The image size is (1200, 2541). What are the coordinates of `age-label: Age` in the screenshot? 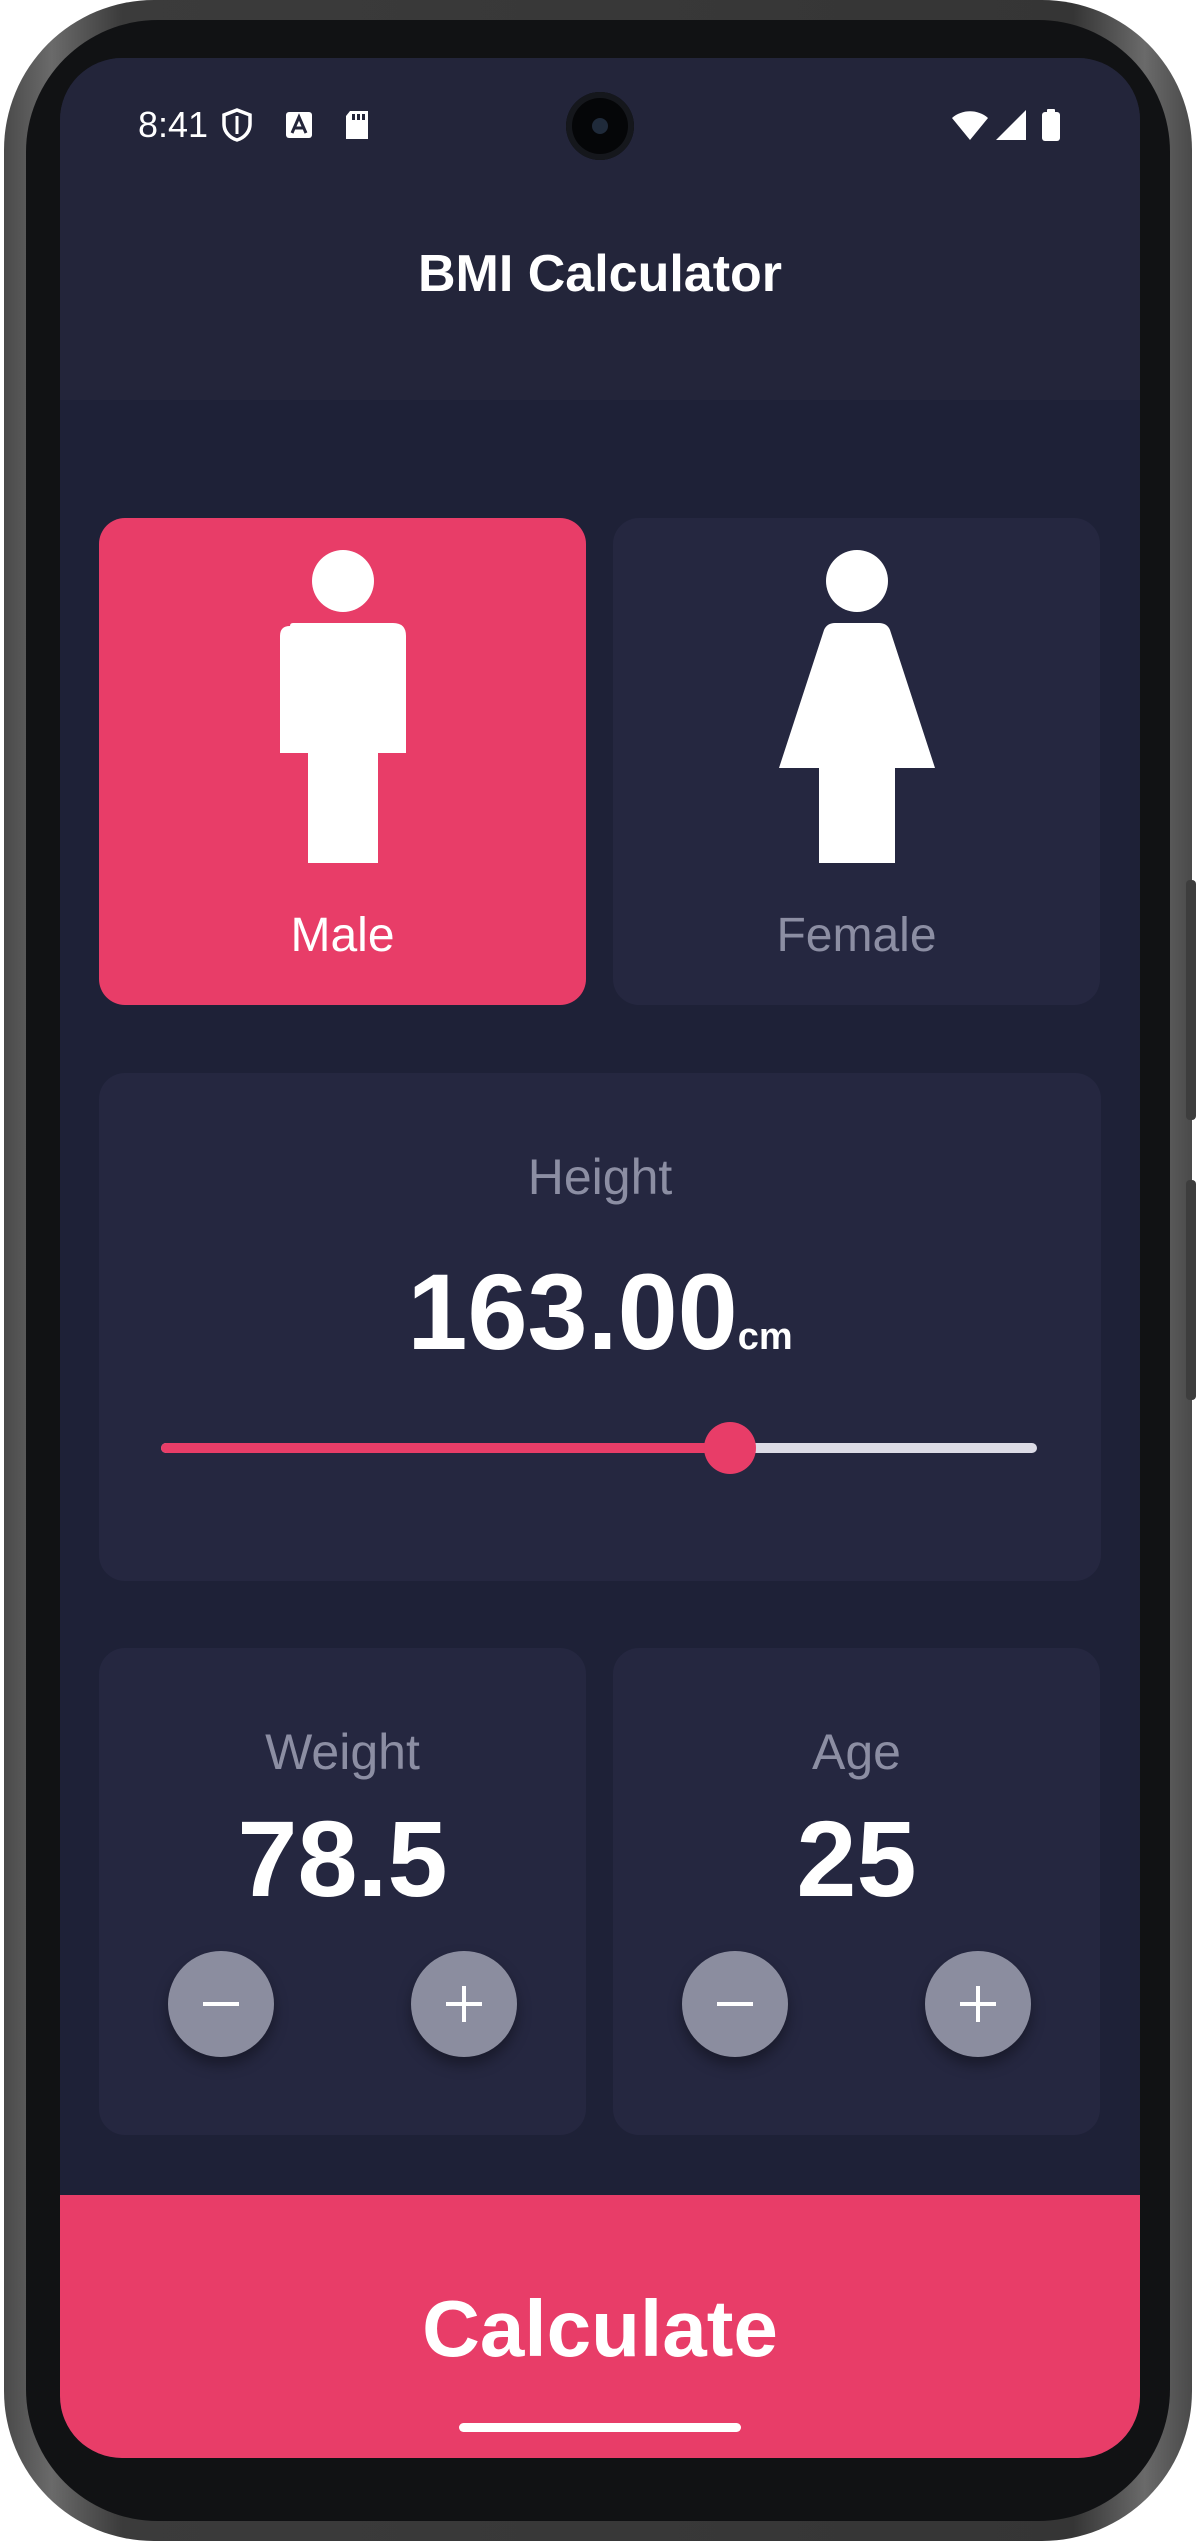 It's located at (856, 1752).